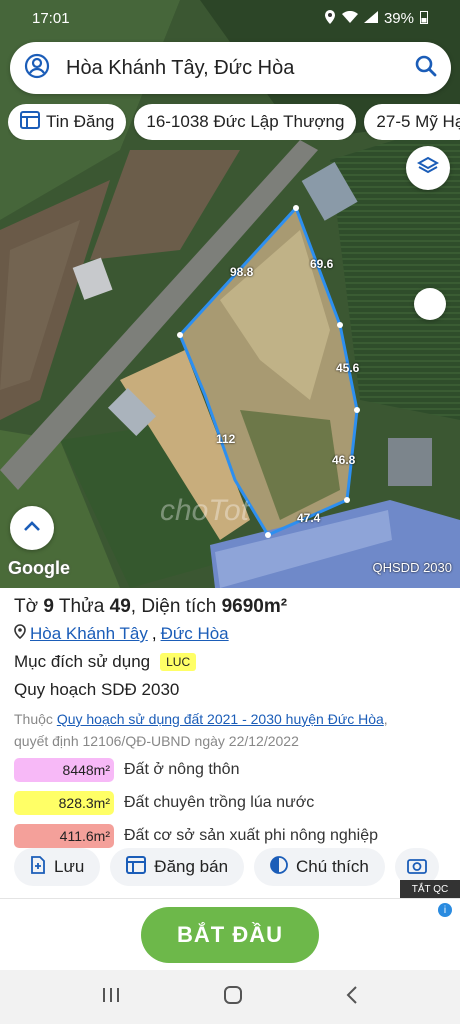 The height and width of the screenshot is (1024, 460). I want to click on table-icon, so click(30, 122).